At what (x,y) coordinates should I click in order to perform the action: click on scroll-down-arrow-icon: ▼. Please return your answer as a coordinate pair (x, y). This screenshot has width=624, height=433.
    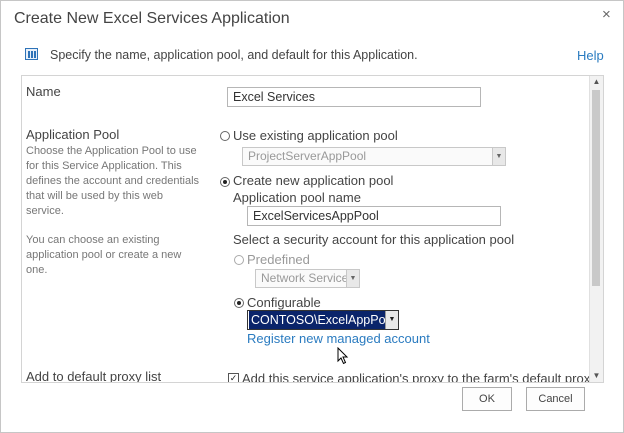
    Looking at the image, I should click on (596, 376).